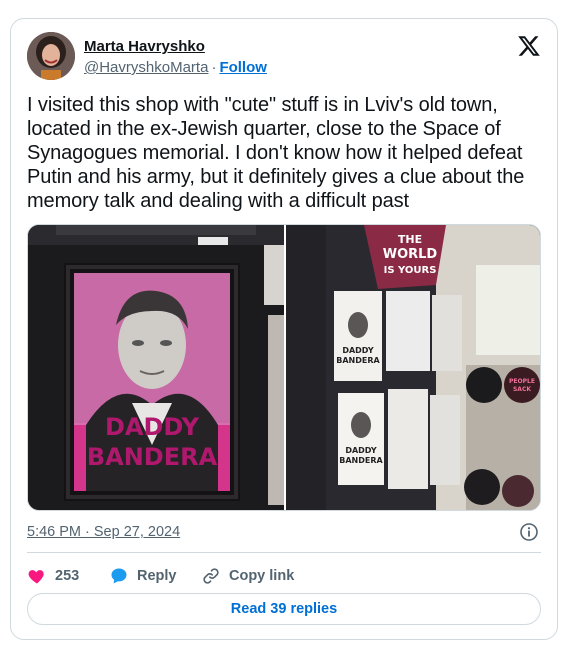 The width and height of the screenshot is (570, 651). I want to click on sock-label-bandera-top: BANDERA, so click(358, 360).